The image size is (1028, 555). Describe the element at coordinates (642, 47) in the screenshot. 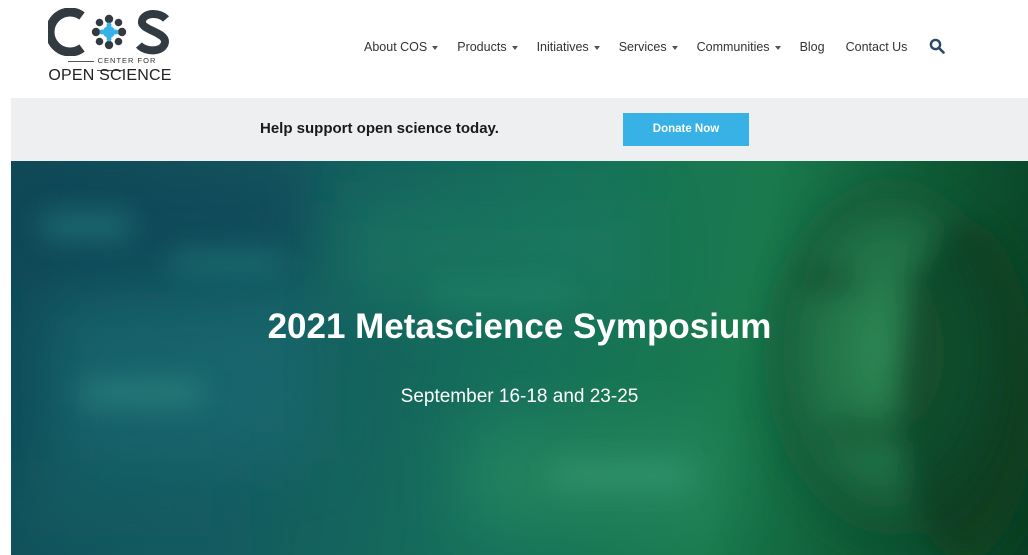

I see `nav-label: Services` at that location.